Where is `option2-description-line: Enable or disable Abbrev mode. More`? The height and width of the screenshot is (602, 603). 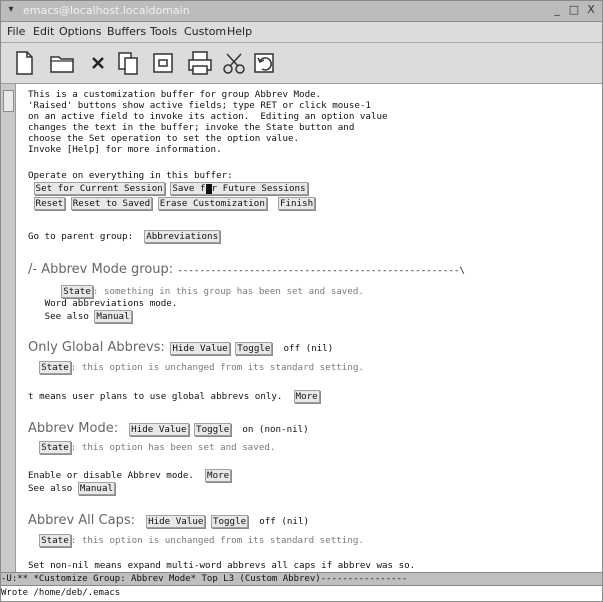 option2-description-line: Enable or disable Abbrev mode. More is located at coordinates (130, 475).